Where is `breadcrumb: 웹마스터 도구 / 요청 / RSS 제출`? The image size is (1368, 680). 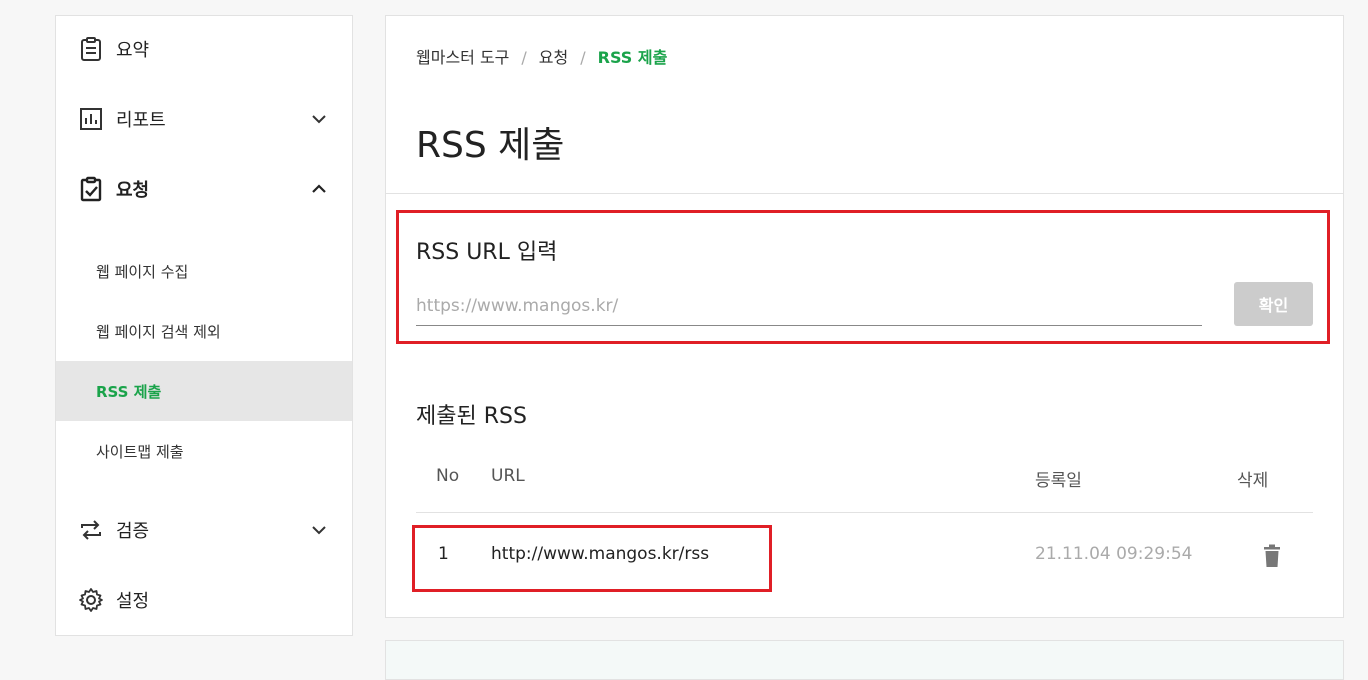 breadcrumb: 웹마스터 도구 / 요청 / RSS 제출 is located at coordinates (541, 56).